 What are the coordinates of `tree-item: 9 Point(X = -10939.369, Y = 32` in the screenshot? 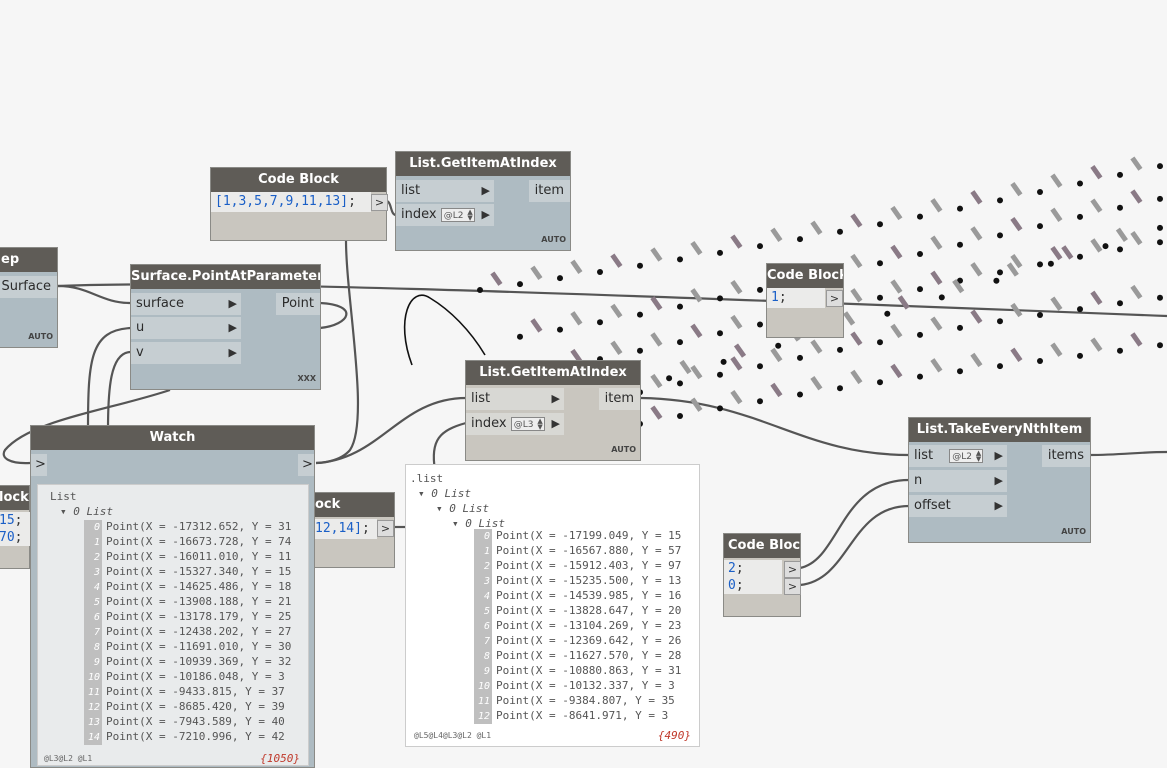 It's located at (187, 662).